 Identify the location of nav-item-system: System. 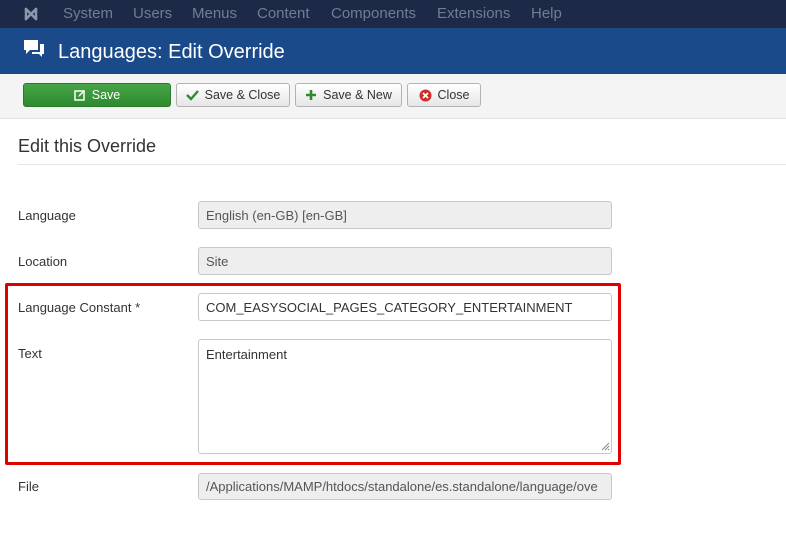
(88, 13).